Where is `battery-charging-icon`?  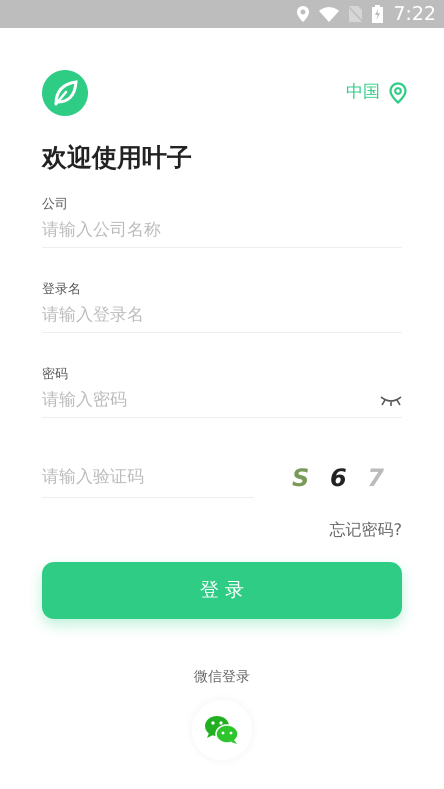 battery-charging-icon is located at coordinates (378, 14).